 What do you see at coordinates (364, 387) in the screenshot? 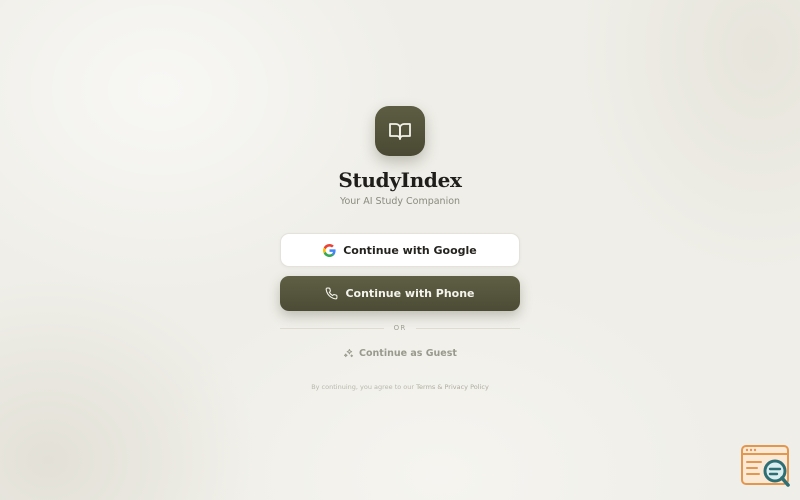
I see `legal-prefix: By continuing, you agree to our` at bounding box center [364, 387].